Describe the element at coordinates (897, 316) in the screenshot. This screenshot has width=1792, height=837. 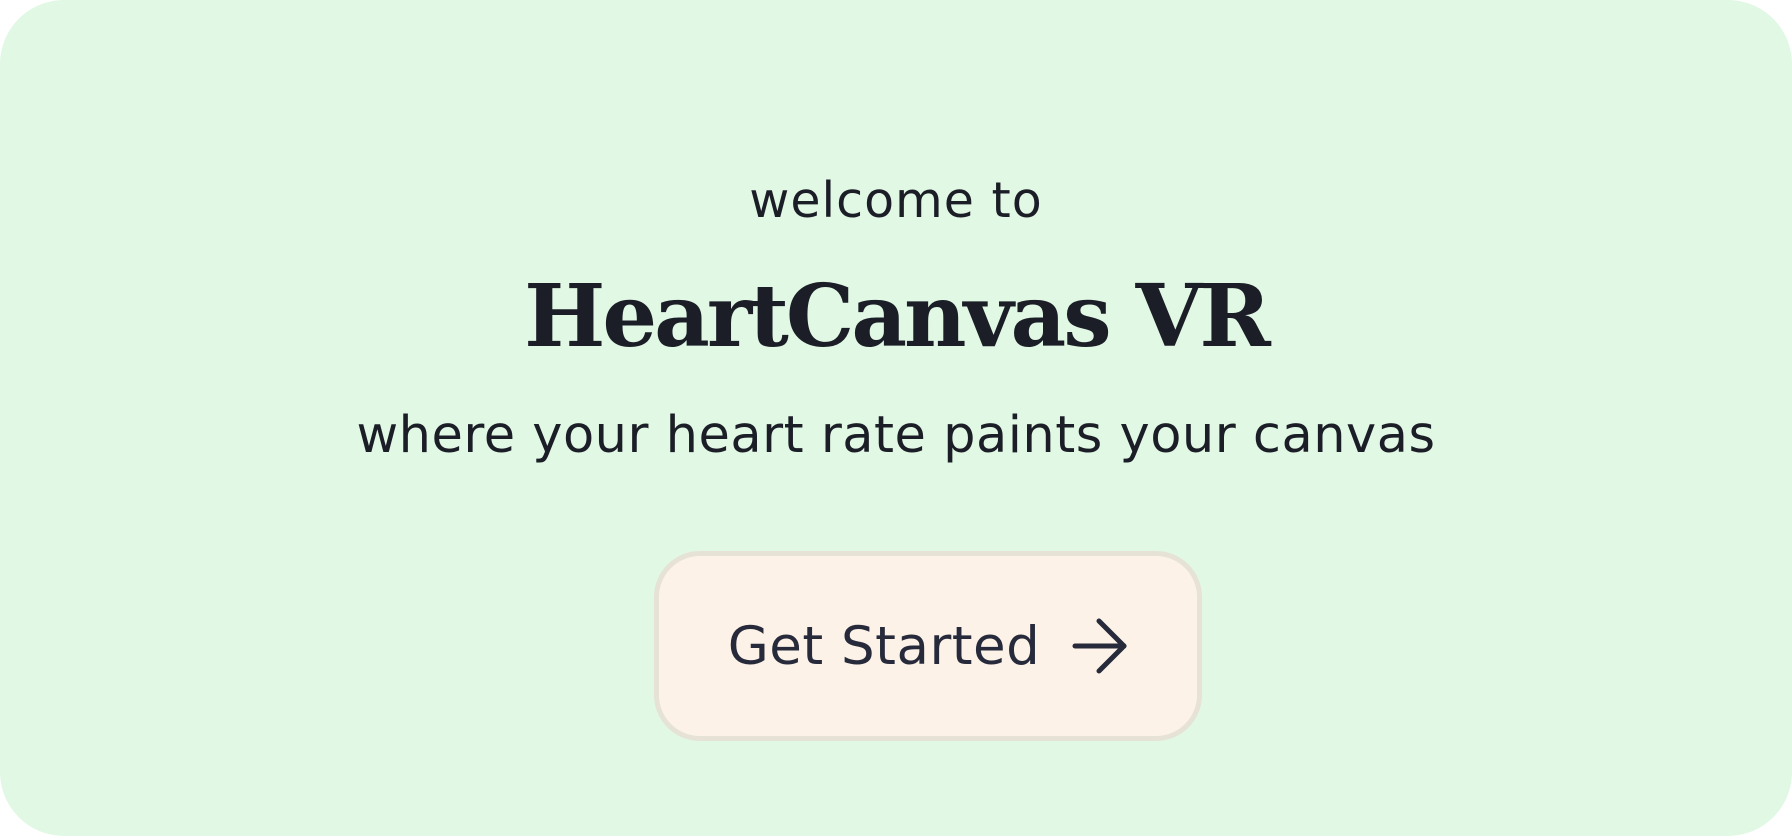
I see `app-title: HeartCanvas VR` at that location.